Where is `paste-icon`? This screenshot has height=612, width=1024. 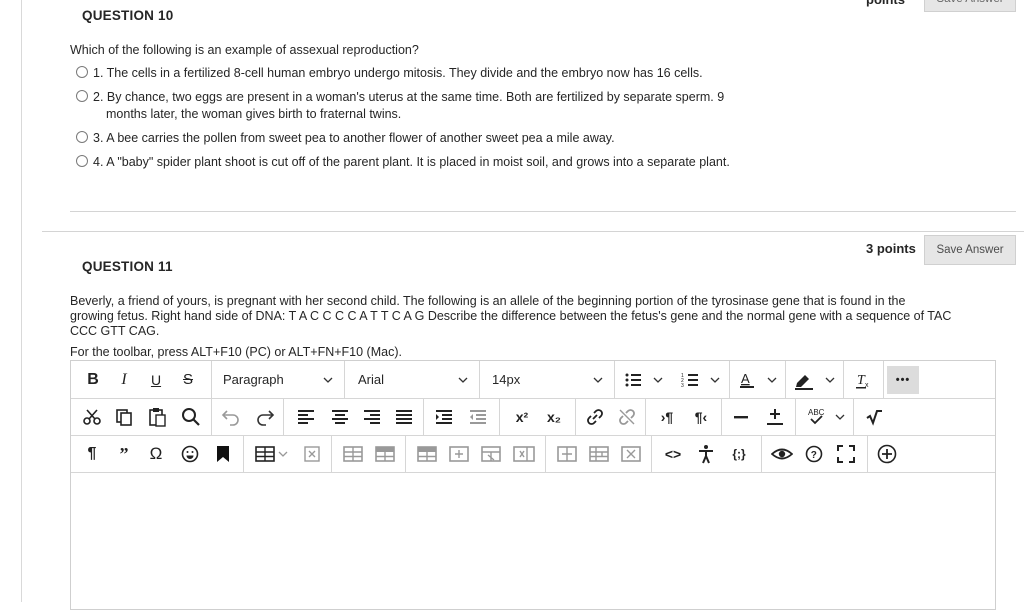
paste-icon is located at coordinates (157, 417).